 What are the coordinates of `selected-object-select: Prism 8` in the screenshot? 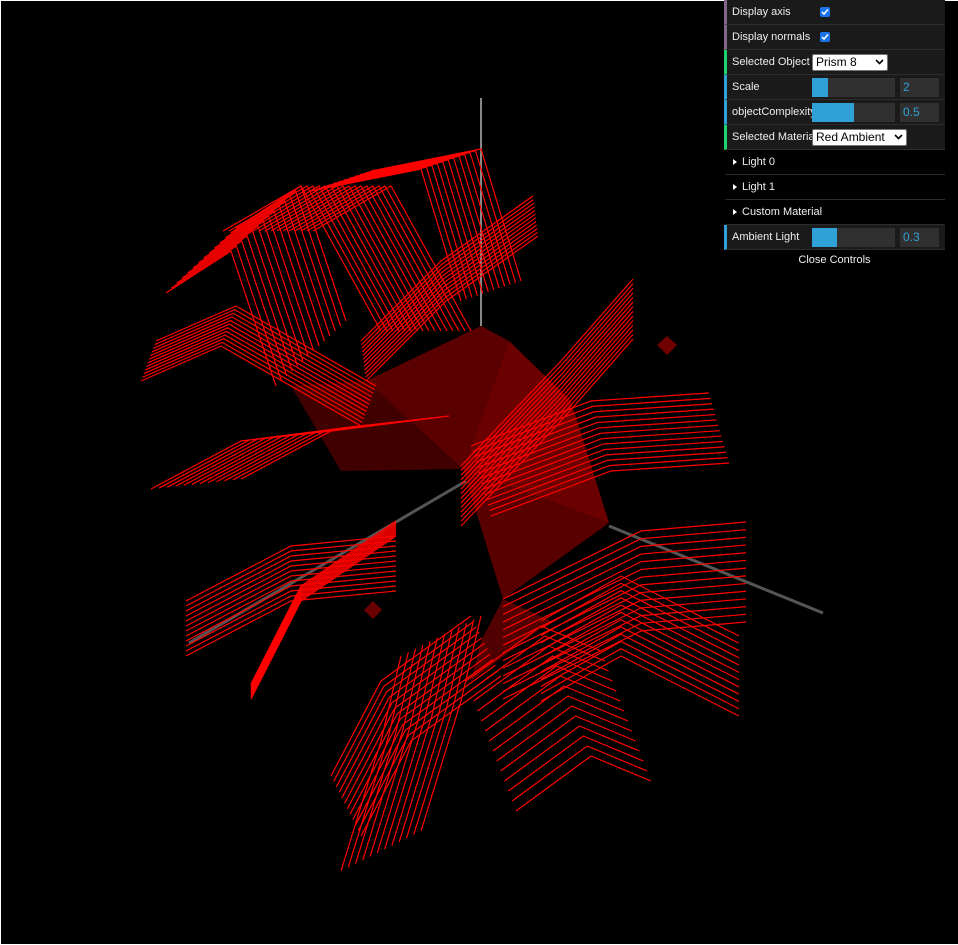 It's located at (850, 62).